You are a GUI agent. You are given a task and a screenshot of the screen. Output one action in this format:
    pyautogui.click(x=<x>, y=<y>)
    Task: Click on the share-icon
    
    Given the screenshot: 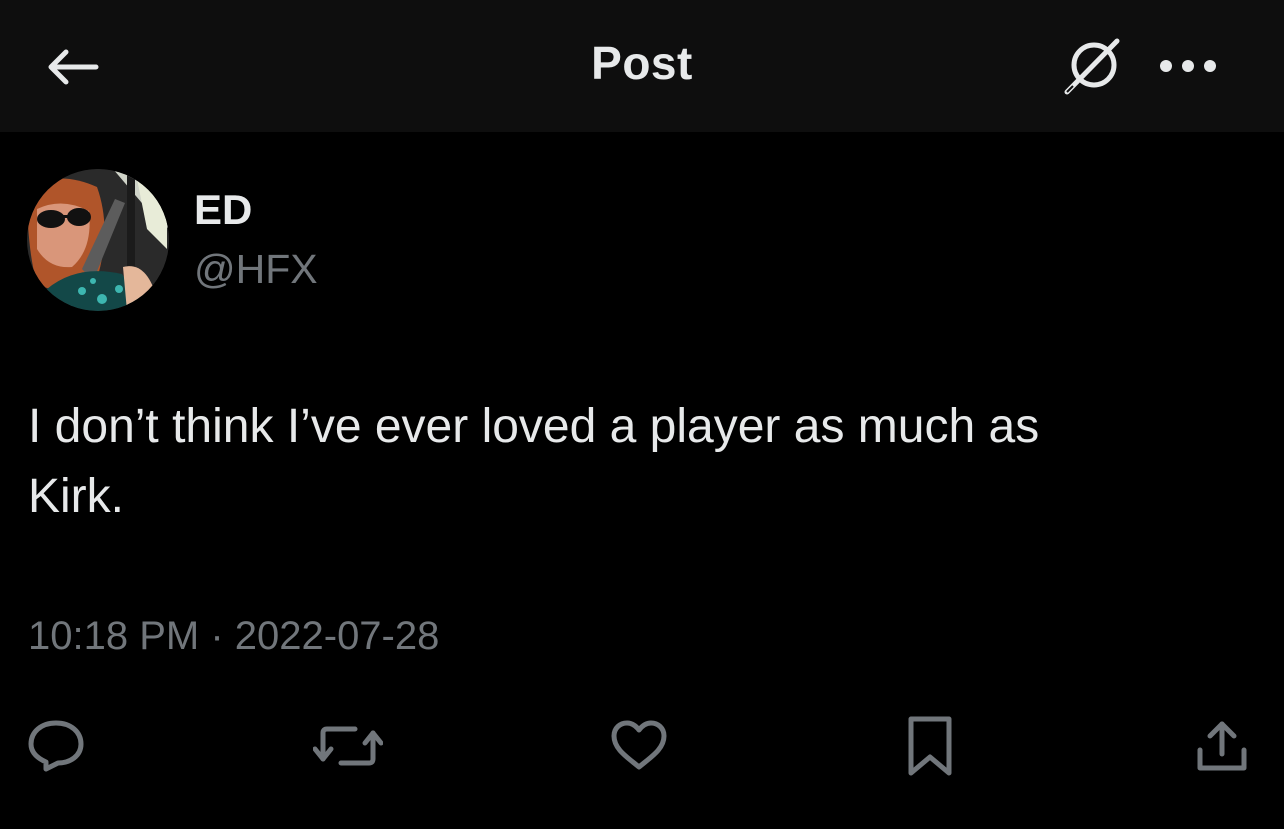 What is the action you would take?
    pyautogui.click(x=1222, y=746)
    